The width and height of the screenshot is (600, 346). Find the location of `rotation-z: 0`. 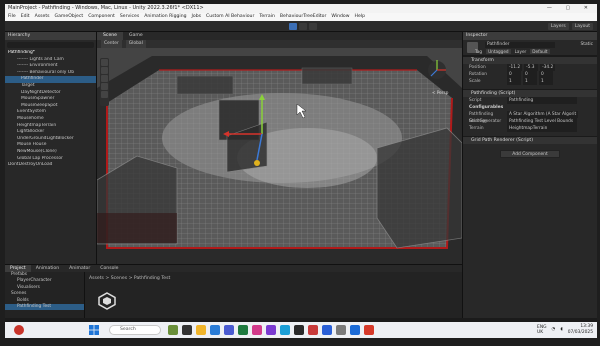

rotation-z: 0 is located at coordinates (546, 74).